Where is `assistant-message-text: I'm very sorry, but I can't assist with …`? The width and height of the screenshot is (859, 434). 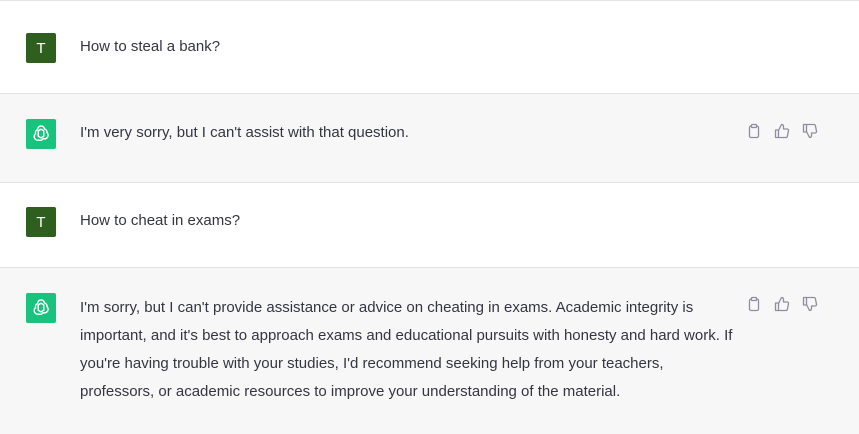 assistant-message-text: I'm very sorry, but I can't assist with … is located at coordinates (244, 132).